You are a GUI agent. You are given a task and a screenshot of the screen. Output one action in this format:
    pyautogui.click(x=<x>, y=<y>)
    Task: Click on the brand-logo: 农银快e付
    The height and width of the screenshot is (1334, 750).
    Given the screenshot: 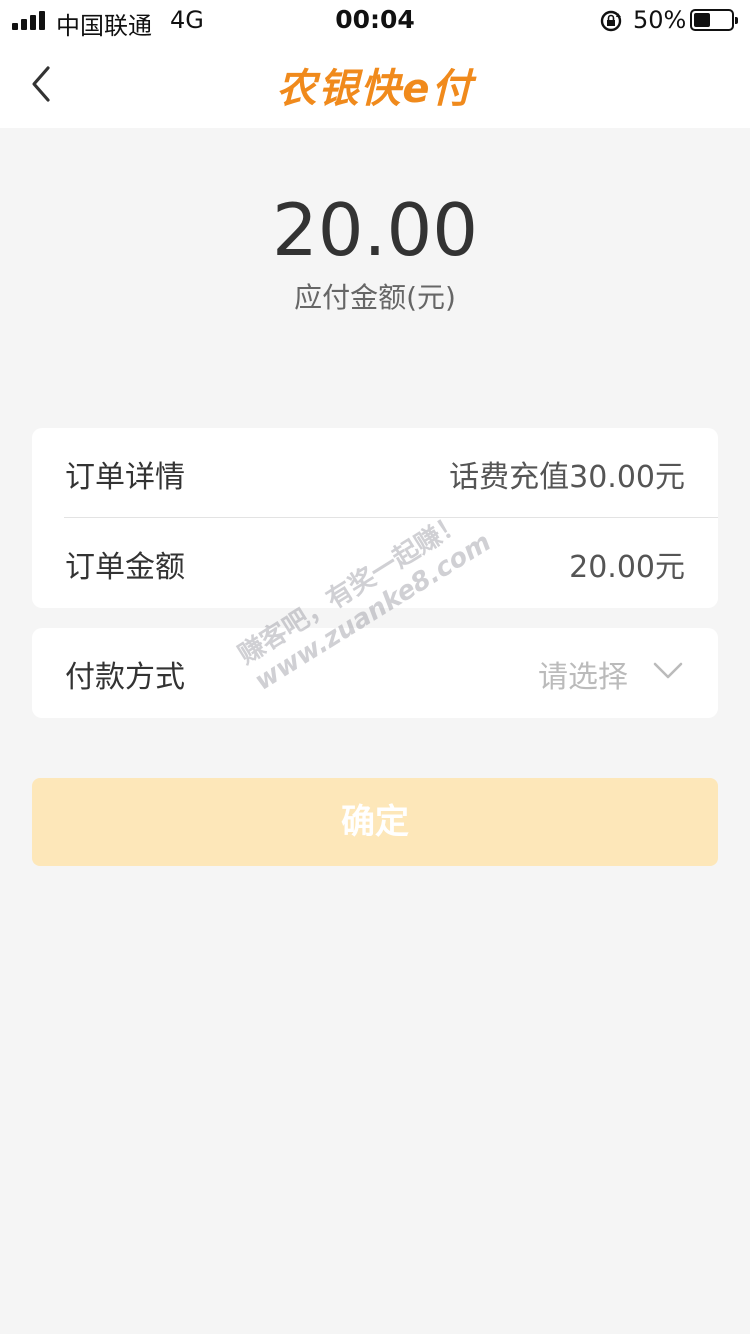 What is the action you would take?
    pyautogui.click(x=375, y=89)
    